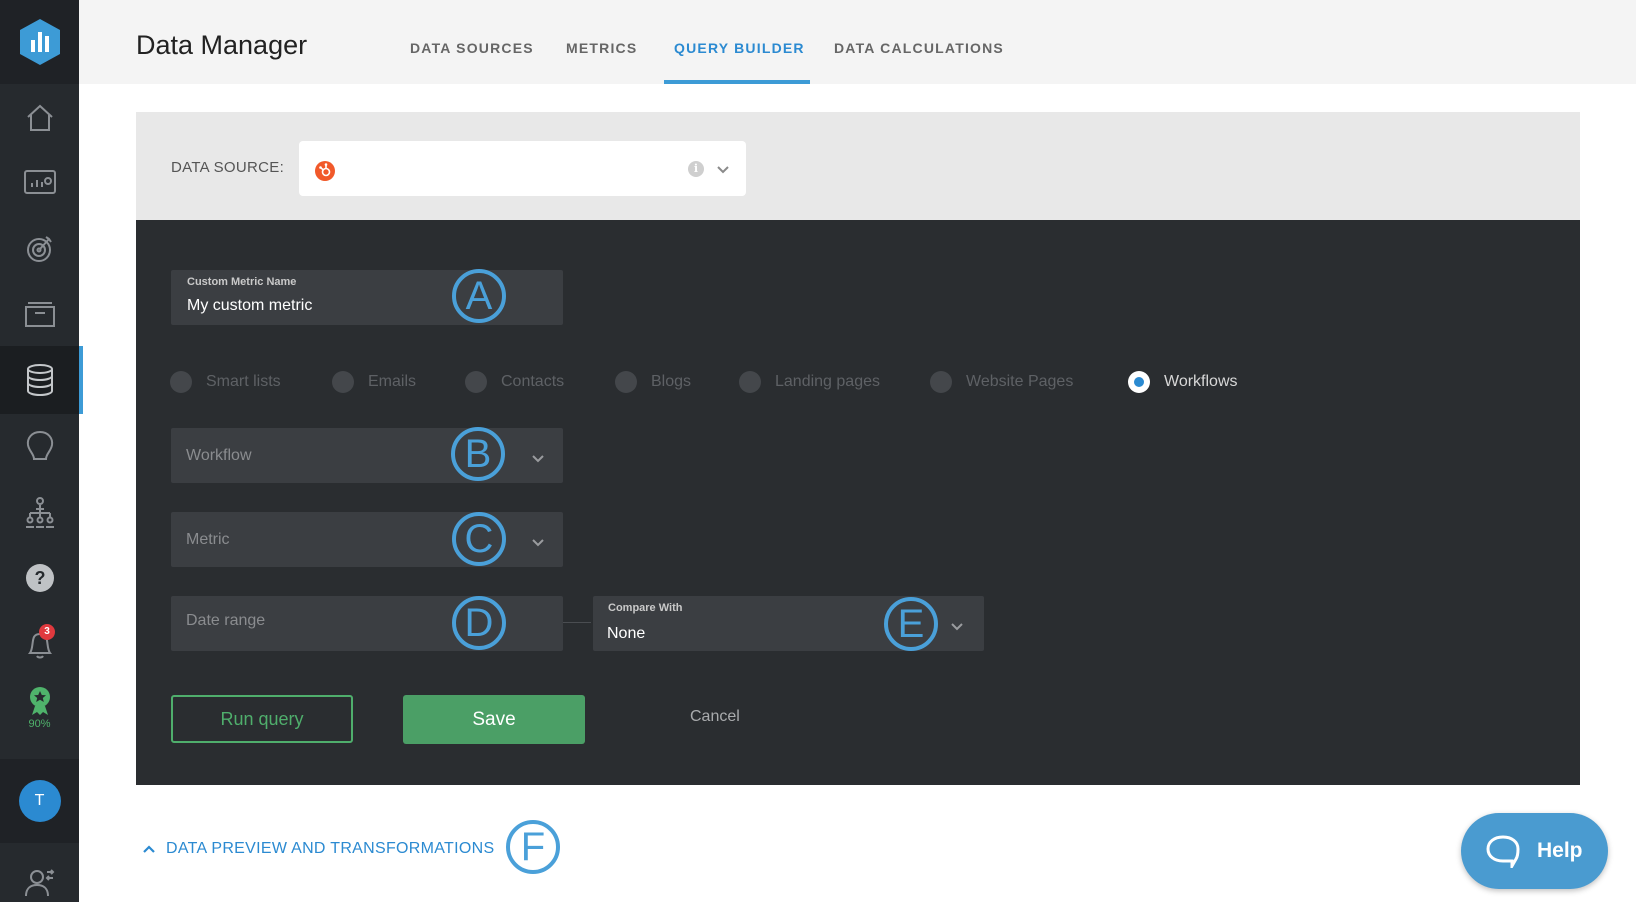 Image resolution: width=1636 pixels, height=902 pixels. I want to click on database-icon, so click(39, 380).